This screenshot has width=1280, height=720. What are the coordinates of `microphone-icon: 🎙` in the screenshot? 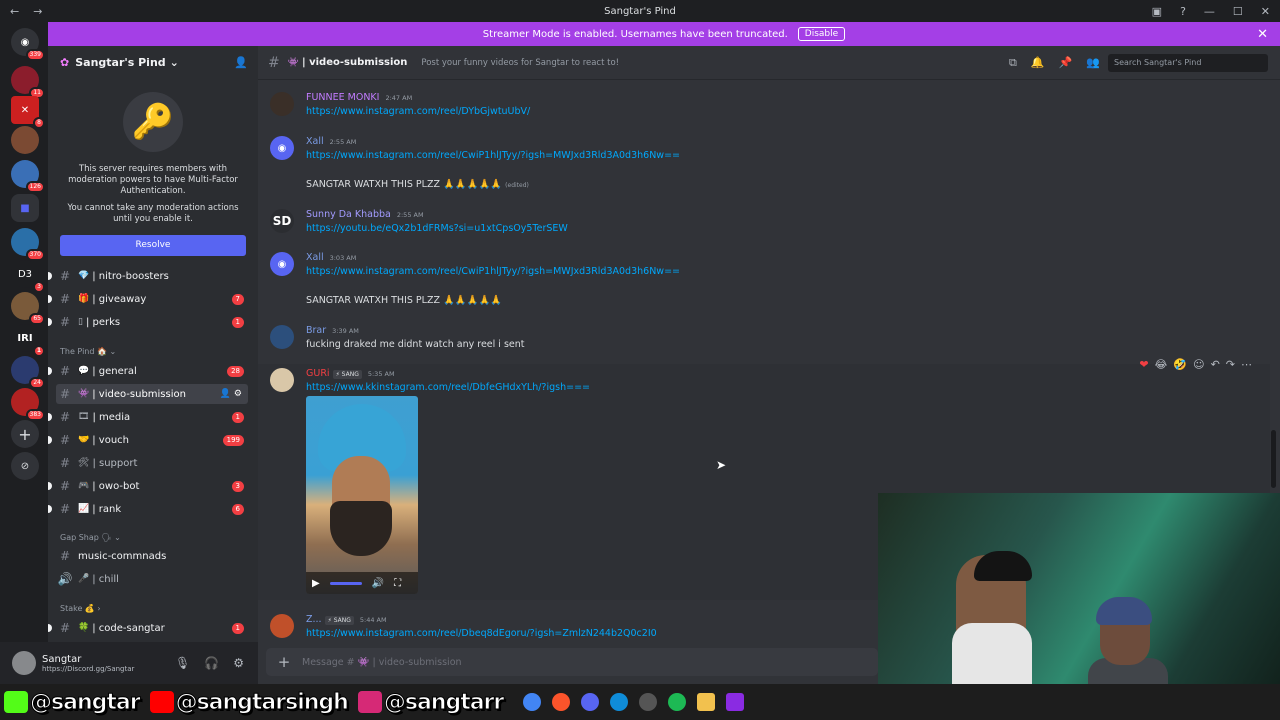 It's located at (182, 663).